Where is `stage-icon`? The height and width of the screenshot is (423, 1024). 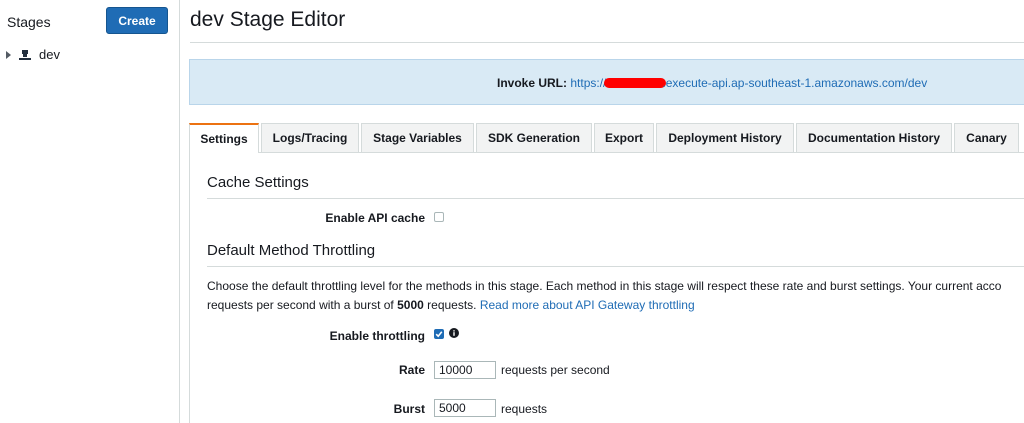
stage-icon is located at coordinates (25, 54).